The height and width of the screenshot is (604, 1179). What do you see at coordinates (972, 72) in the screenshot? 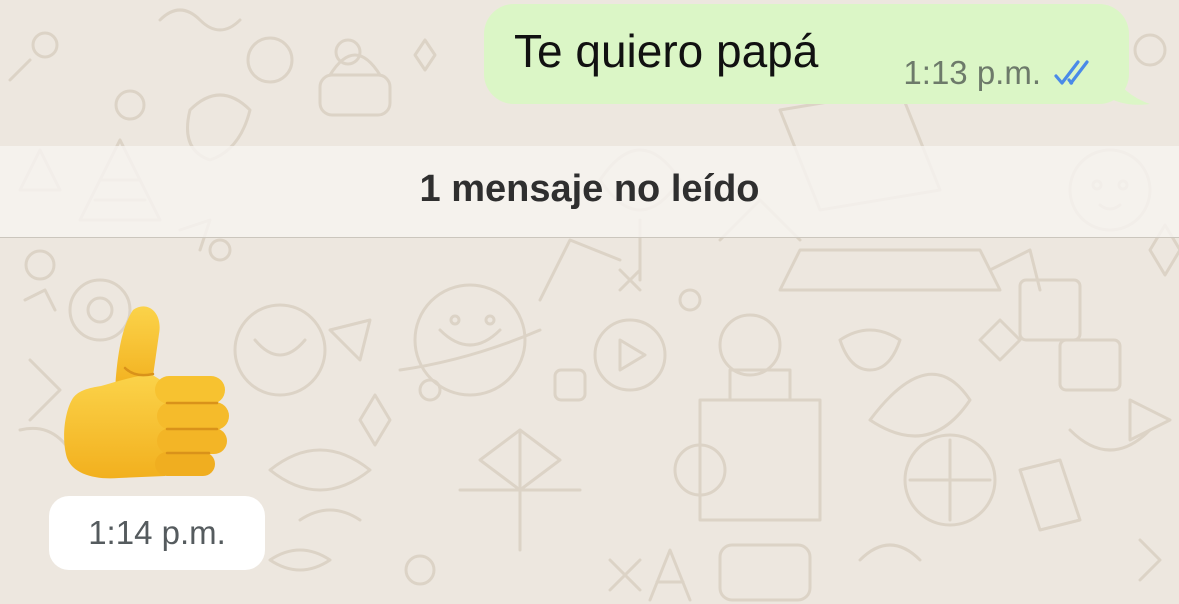
I see `message-time: 1:13 p.m.` at bounding box center [972, 72].